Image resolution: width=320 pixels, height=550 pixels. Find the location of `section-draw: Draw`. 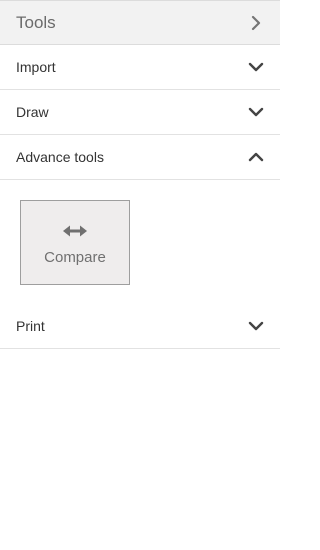

section-draw: Draw is located at coordinates (140, 112).